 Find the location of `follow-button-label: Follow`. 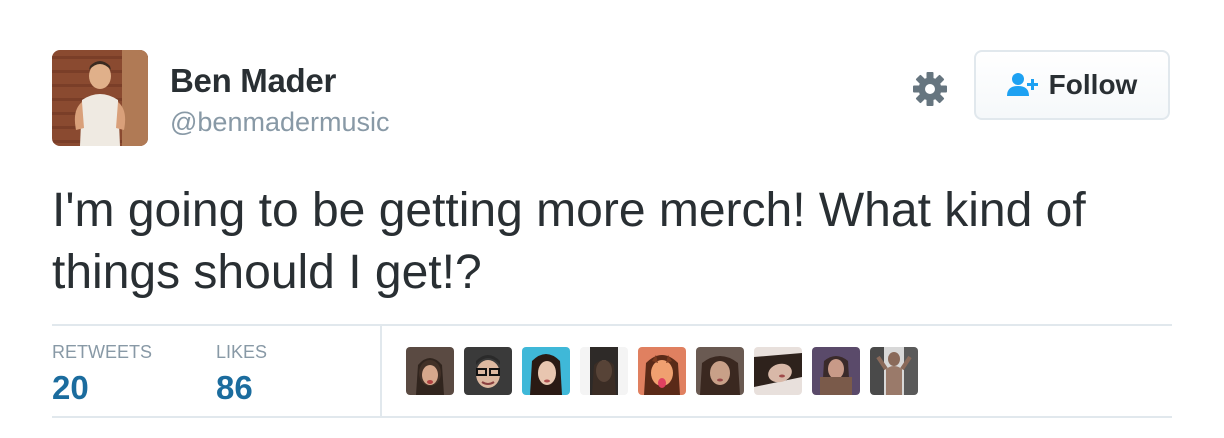

follow-button-label: Follow is located at coordinates (1093, 84).